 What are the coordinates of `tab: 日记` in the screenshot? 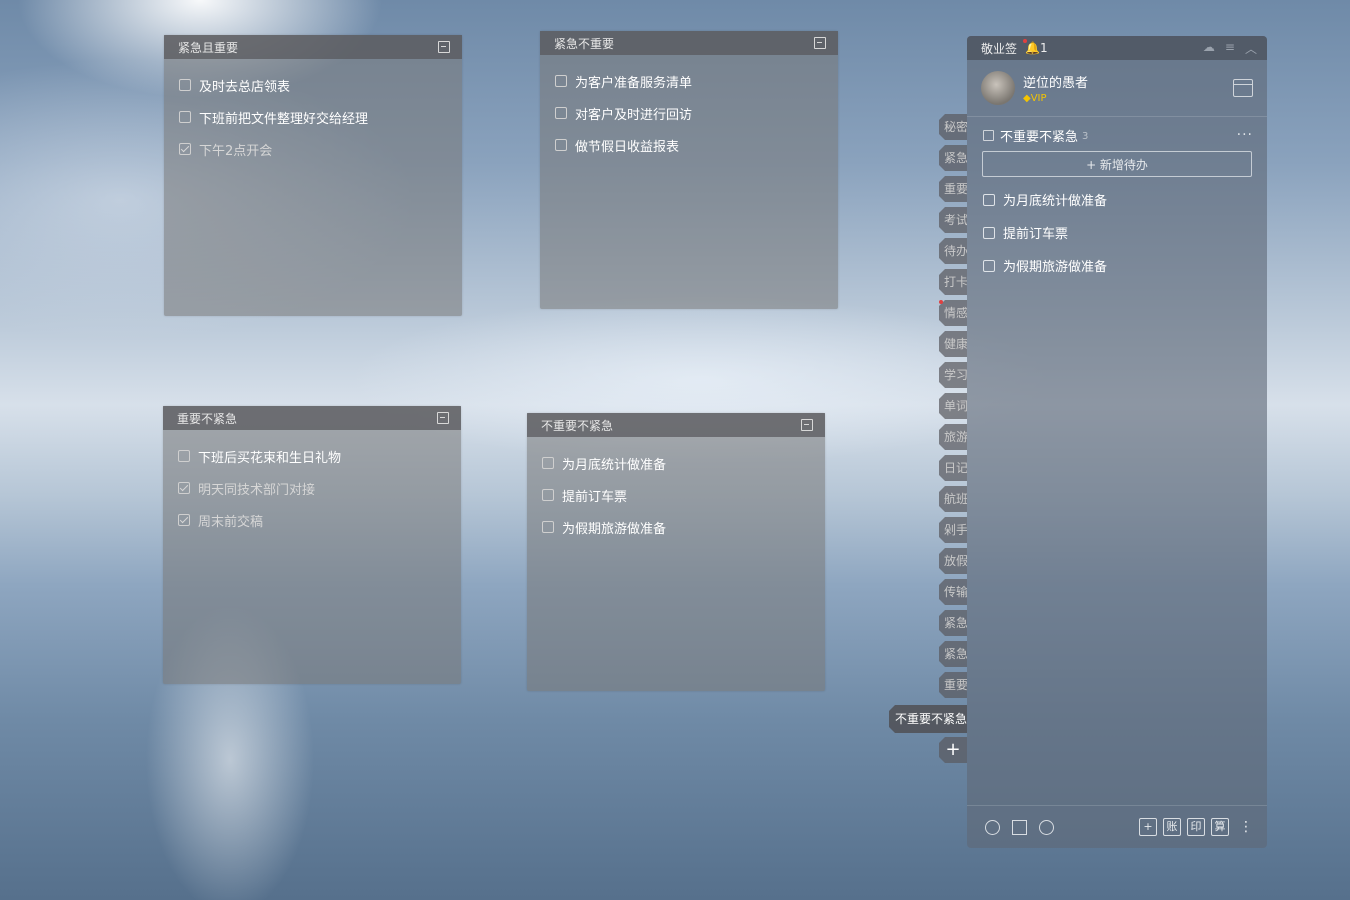 It's located at (953, 468).